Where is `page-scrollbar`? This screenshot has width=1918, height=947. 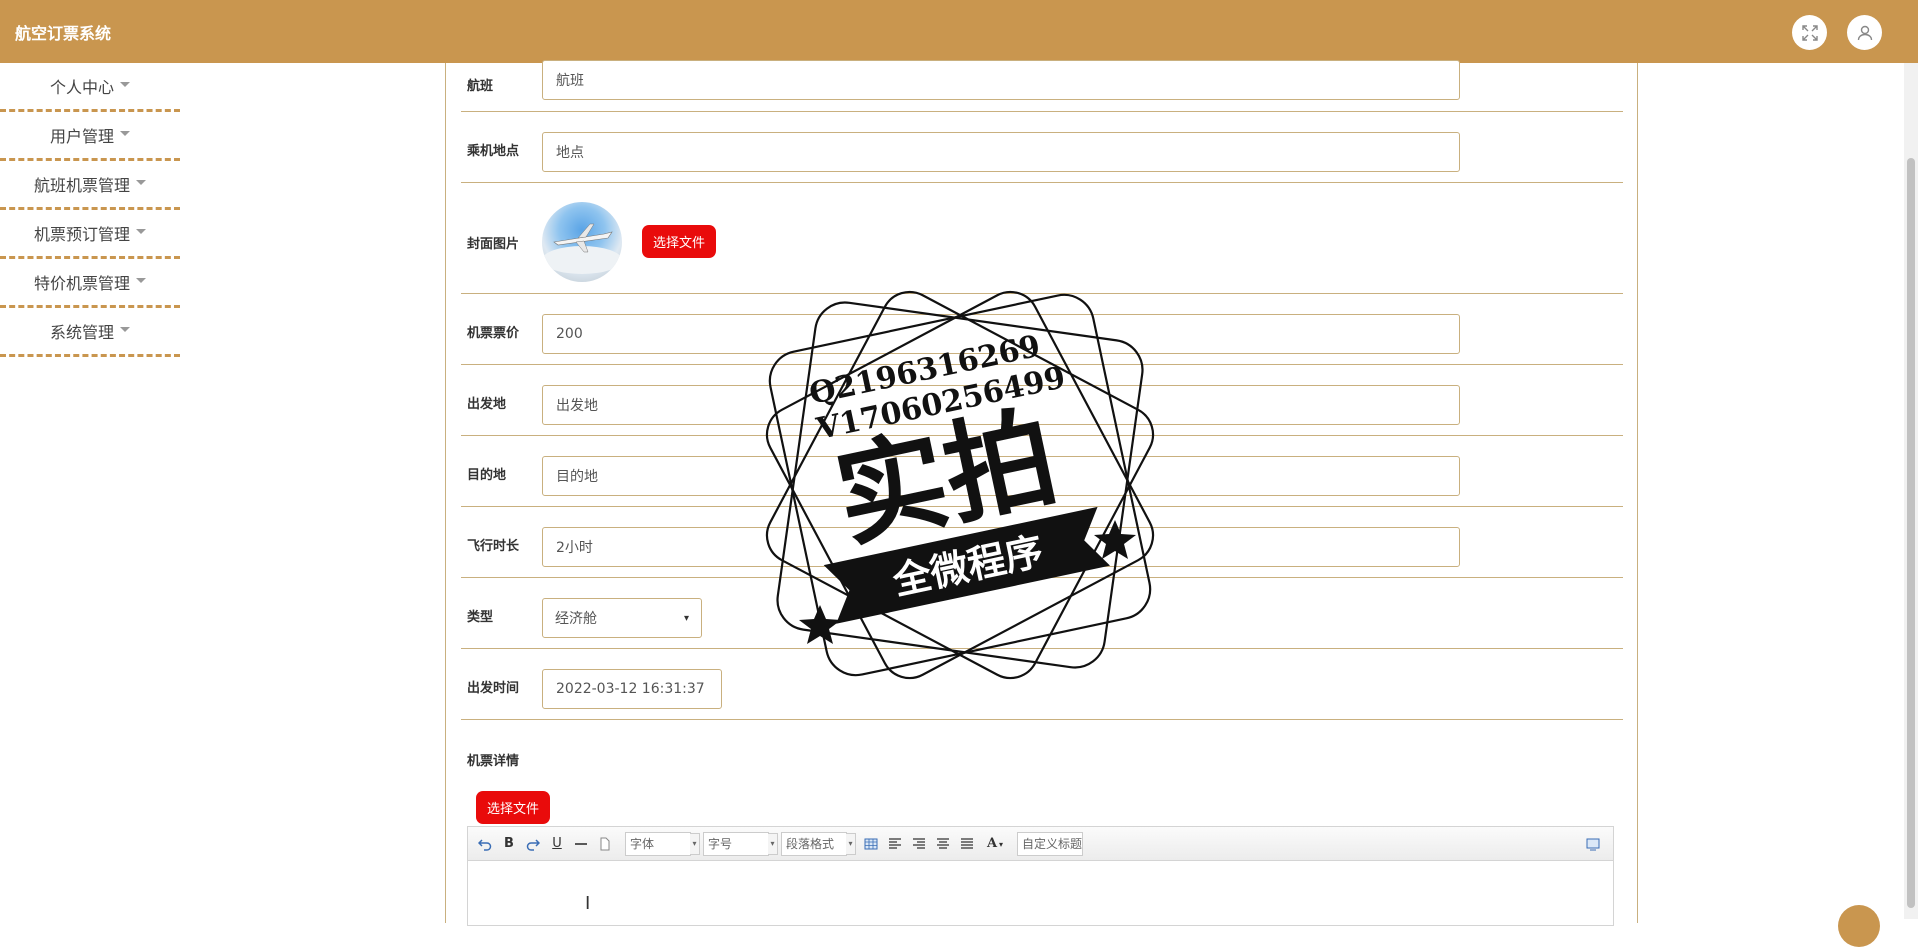
page-scrollbar is located at coordinates (1911, 491).